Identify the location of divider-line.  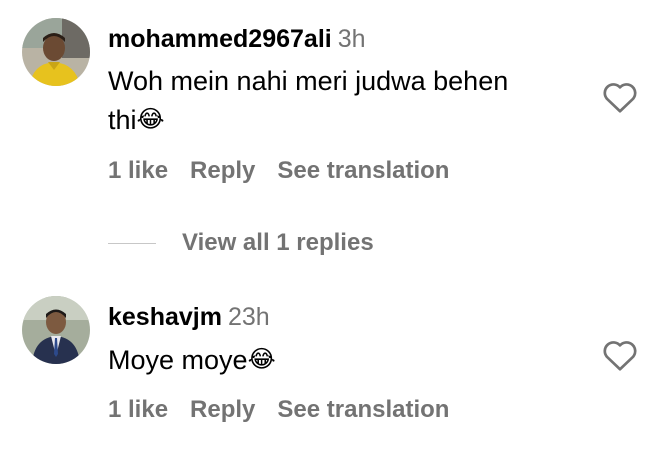
(132, 243).